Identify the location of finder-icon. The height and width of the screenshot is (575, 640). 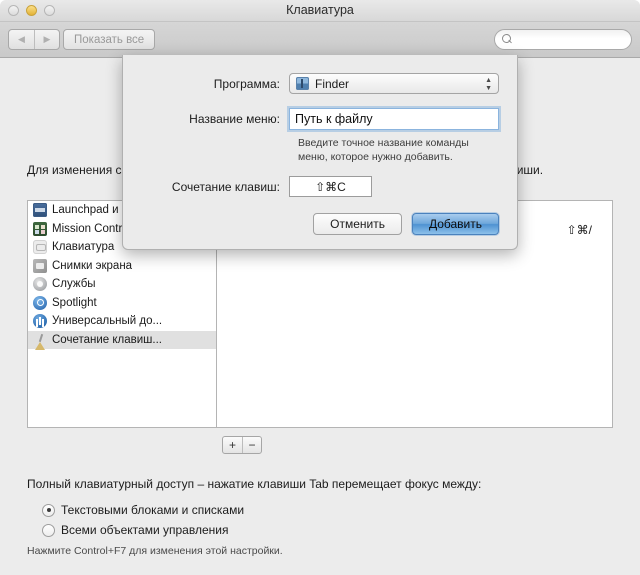
(302, 83).